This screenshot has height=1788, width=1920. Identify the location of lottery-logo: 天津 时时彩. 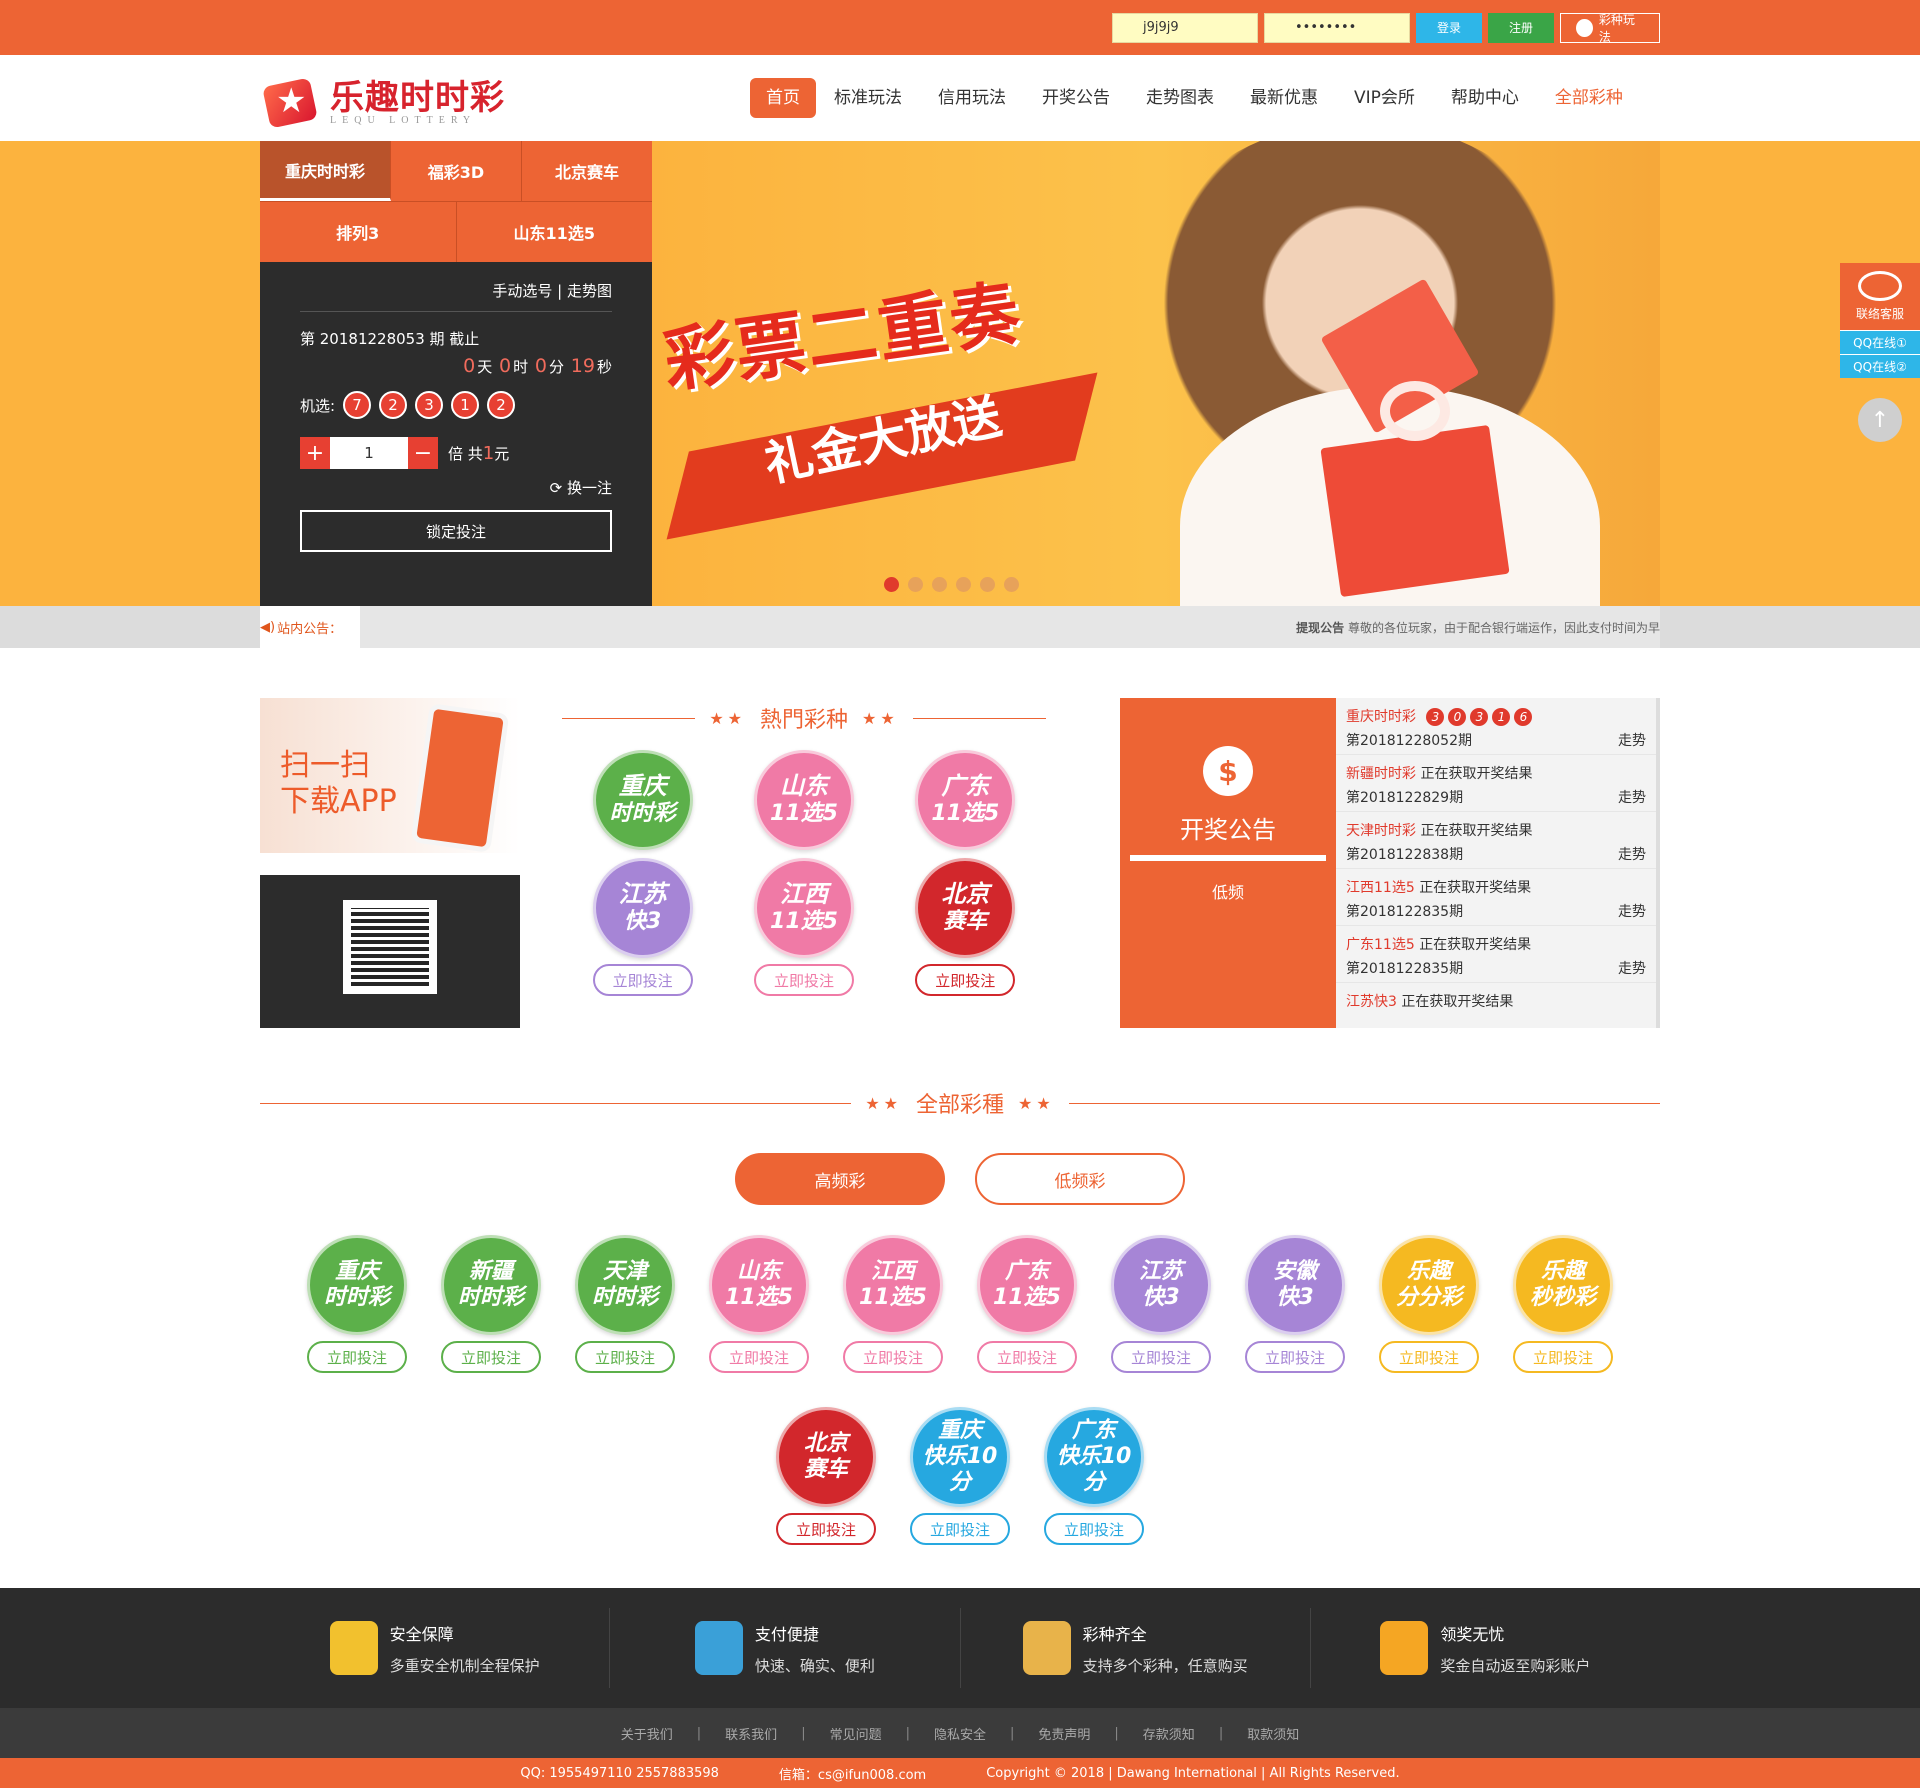
(625, 1285).